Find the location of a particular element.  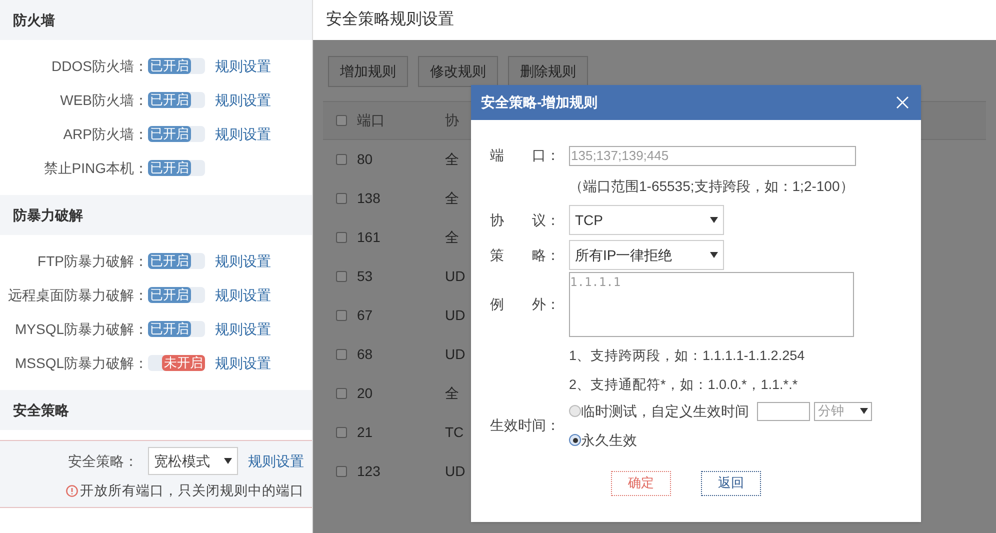

unit-select: 分钟 is located at coordinates (843, 411).